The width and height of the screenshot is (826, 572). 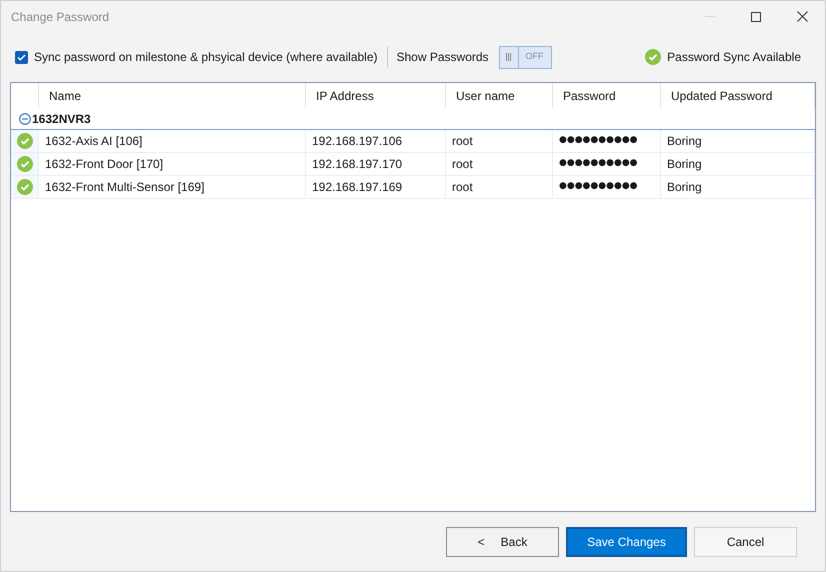 What do you see at coordinates (502, 541) in the screenshot?
I see `back-button: < Back` at bounding box center [502, 541].